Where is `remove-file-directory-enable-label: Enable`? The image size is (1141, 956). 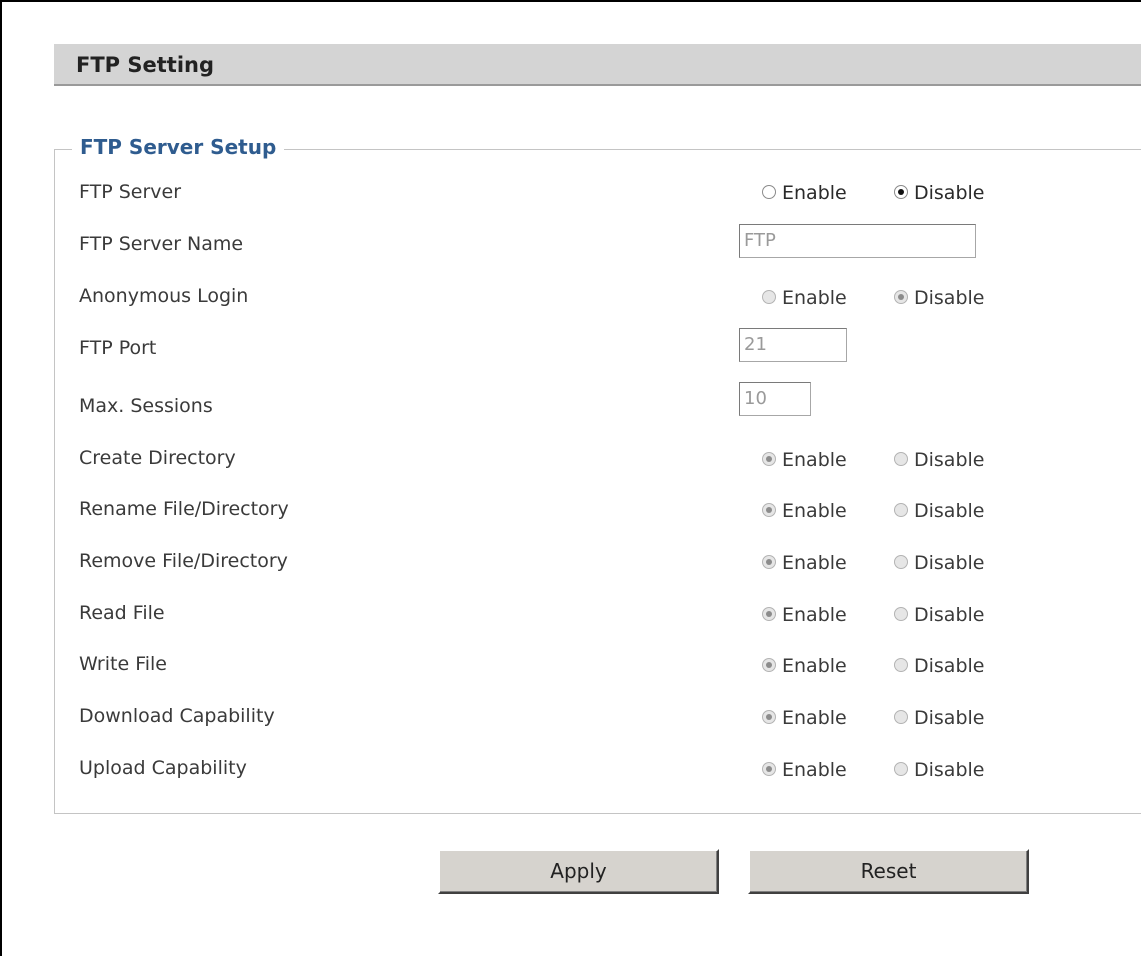 remove-file-directory-enable-label: Enable is located at coordinates (814, 563).